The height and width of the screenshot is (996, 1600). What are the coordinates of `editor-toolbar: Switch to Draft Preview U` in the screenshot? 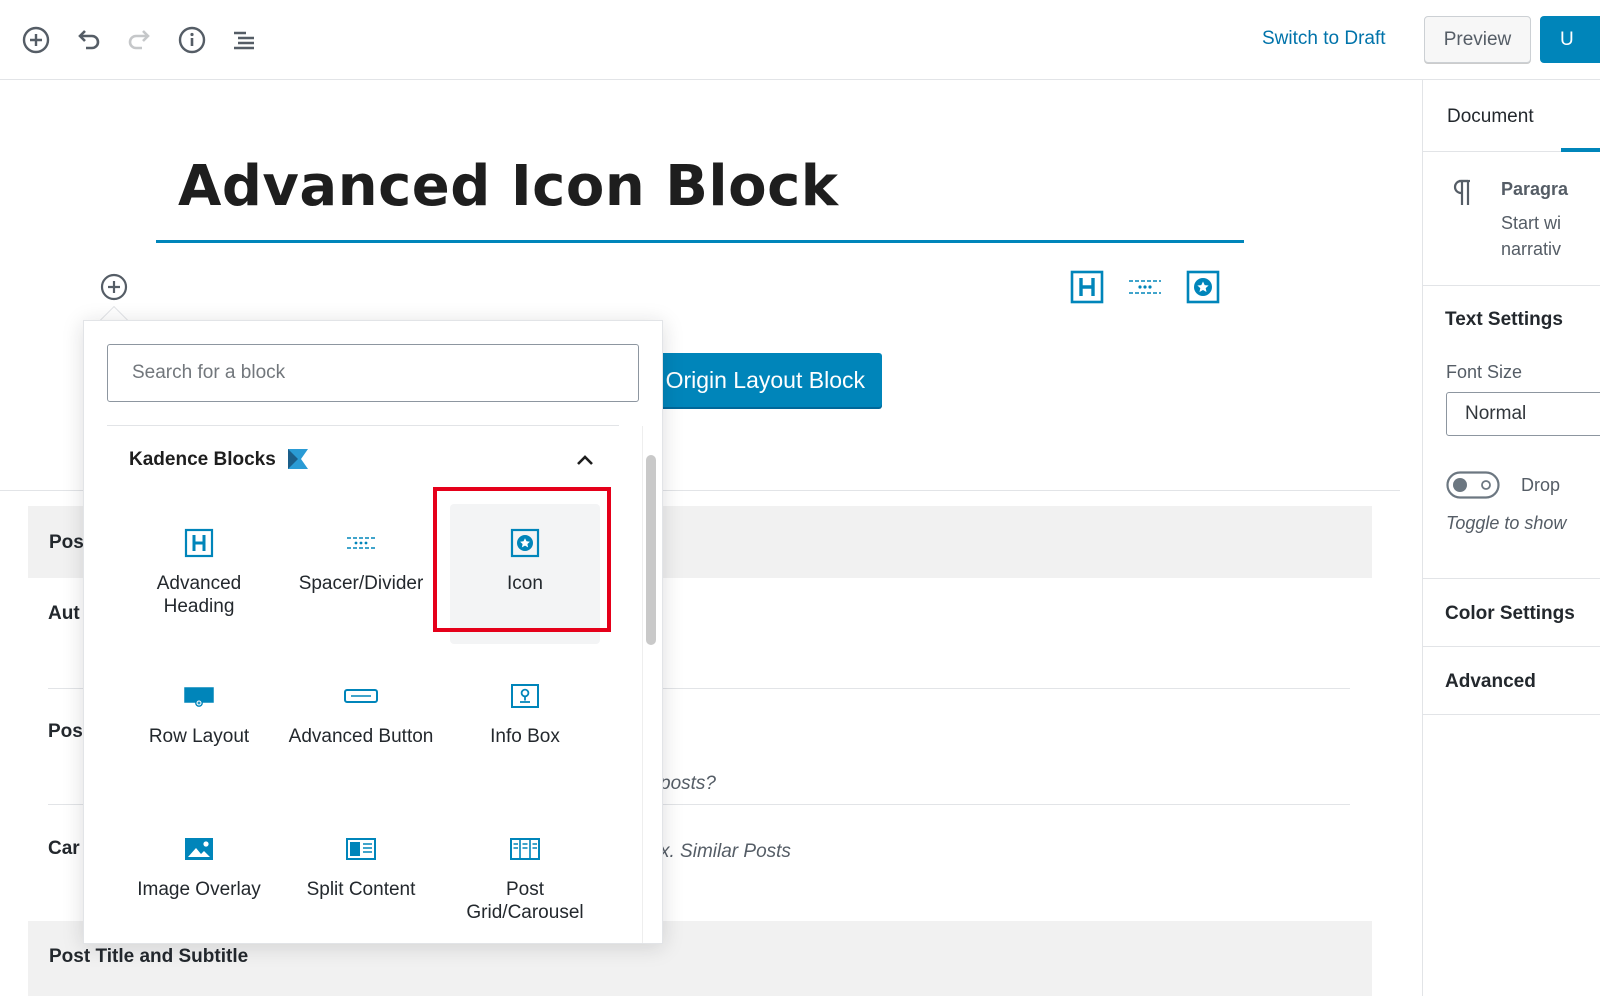 It's located at (800, 40).